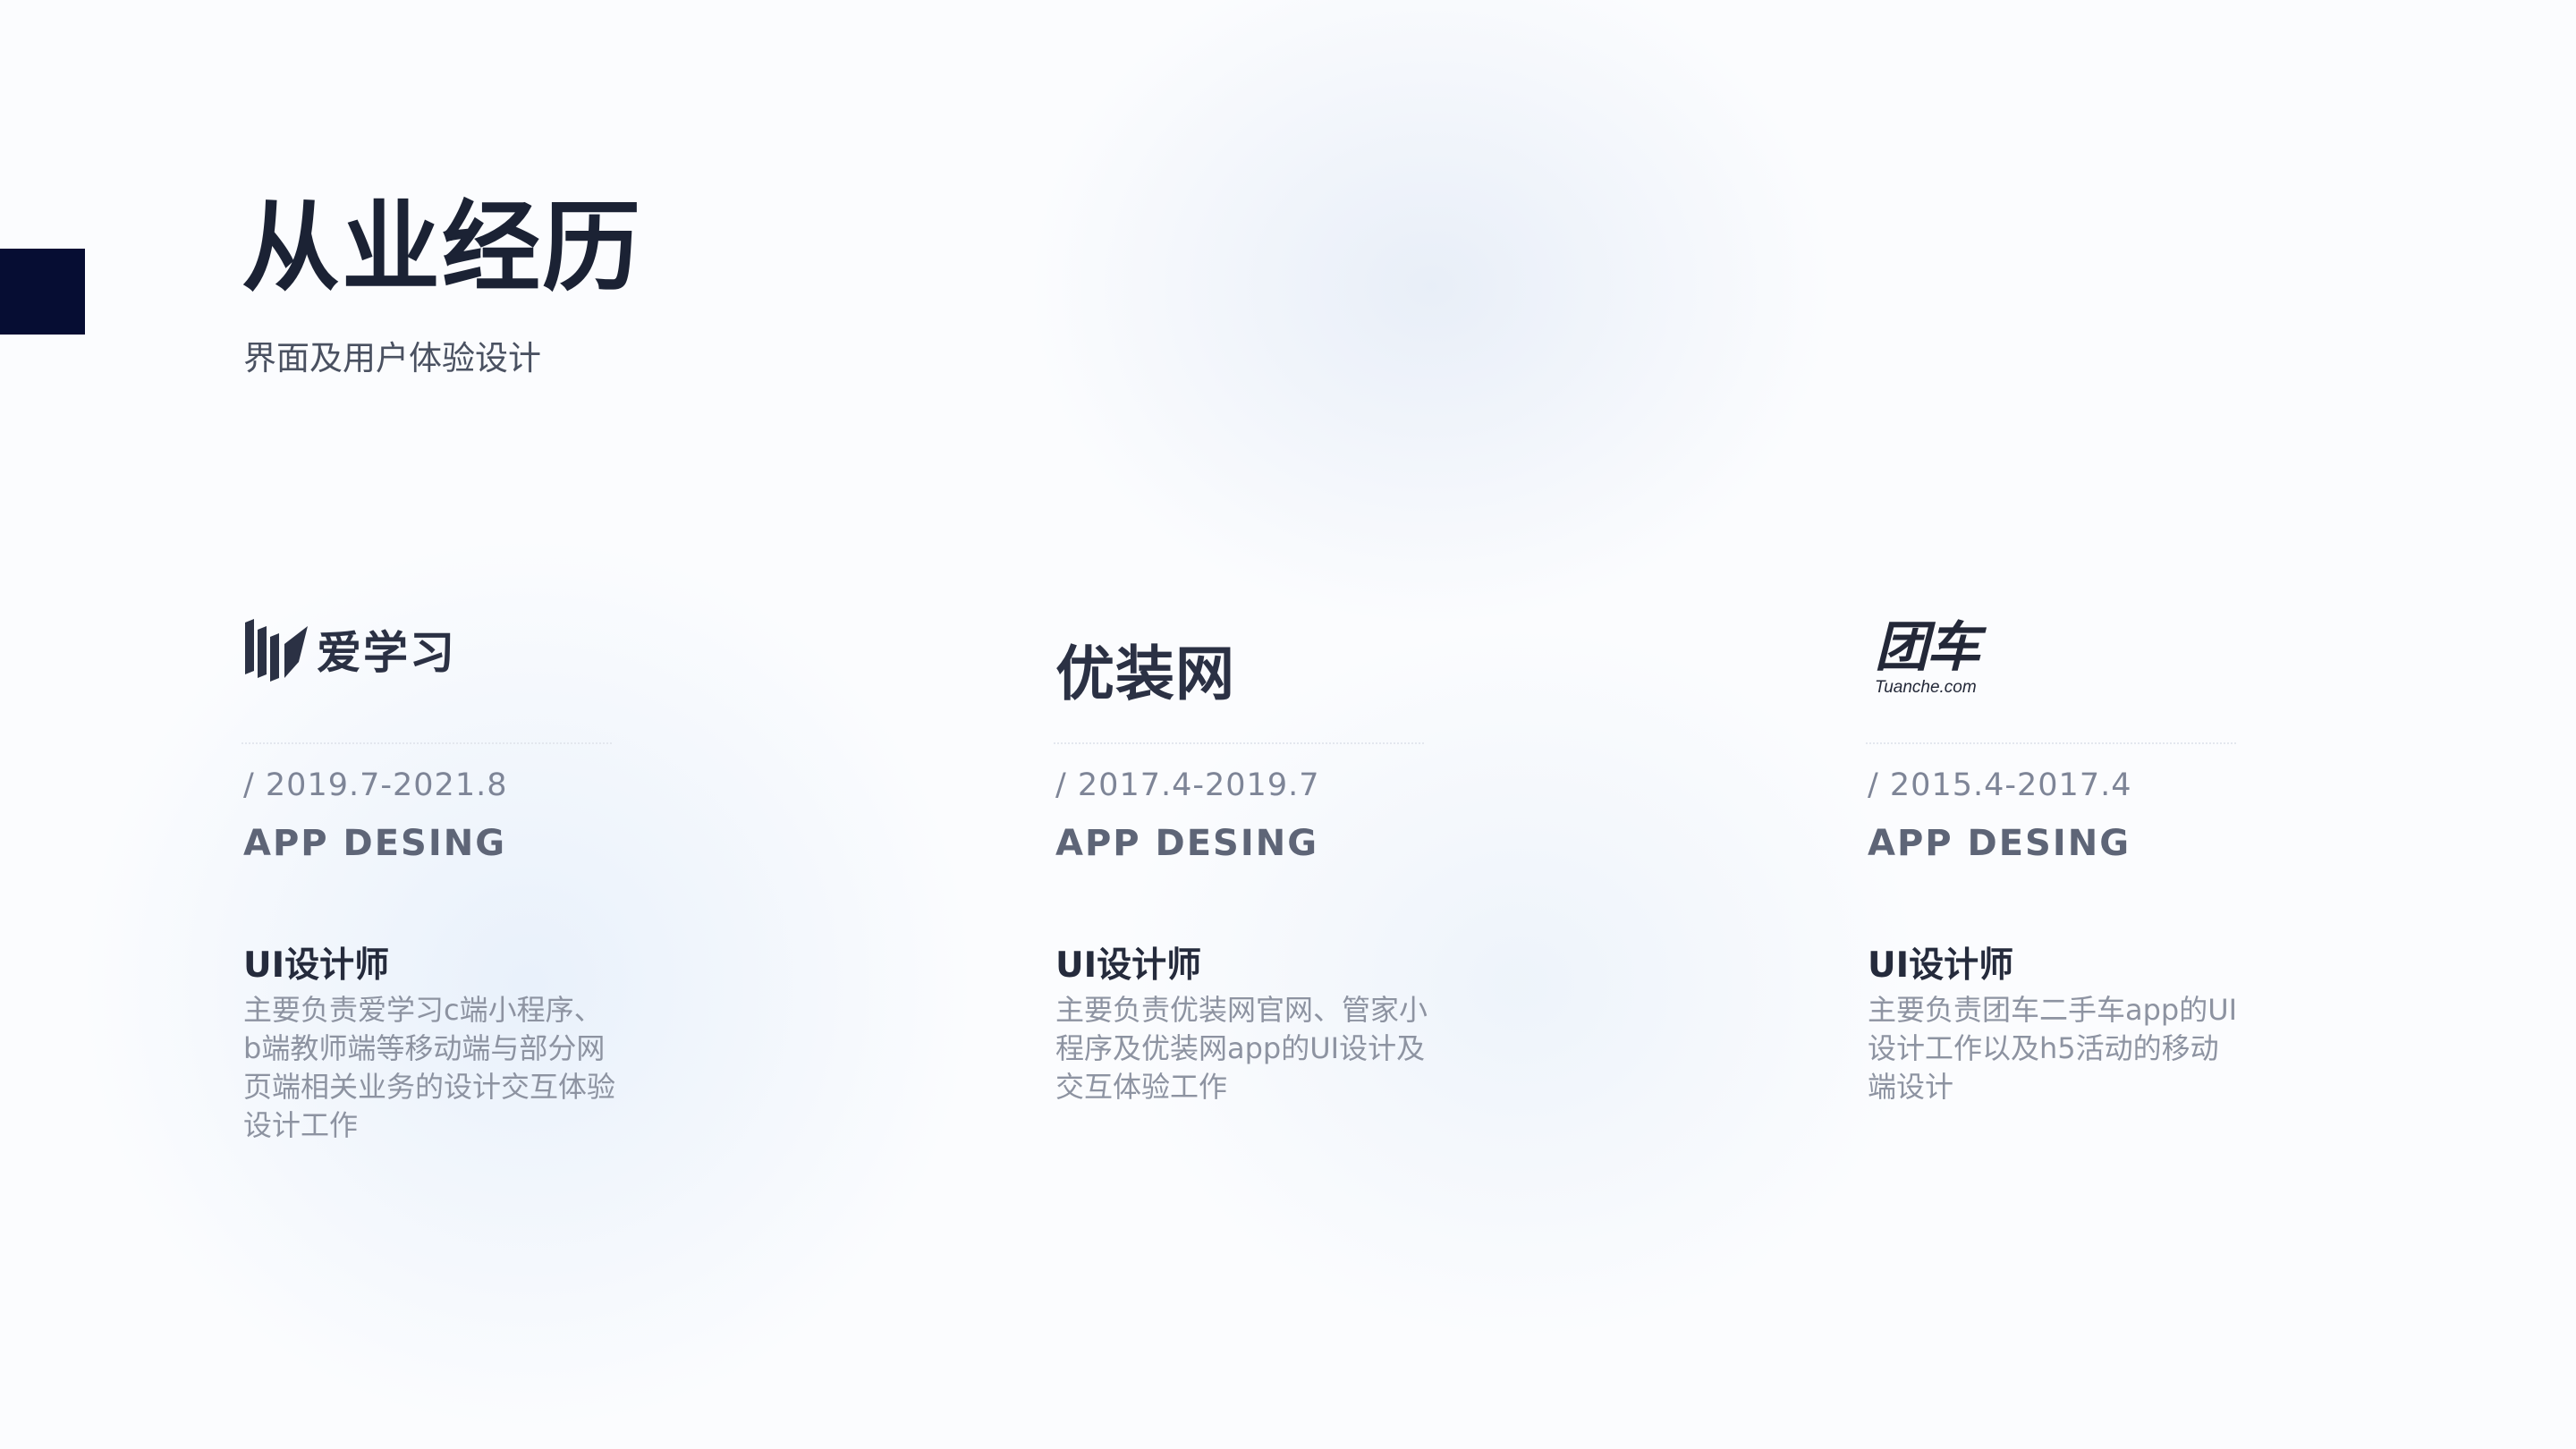 The width and height of the screenshot is (2576, 1449). Describe the element at coordinates (1187, 785) in the screenshot. I see `employment-period: / 2017.4-2019.7` at that location.